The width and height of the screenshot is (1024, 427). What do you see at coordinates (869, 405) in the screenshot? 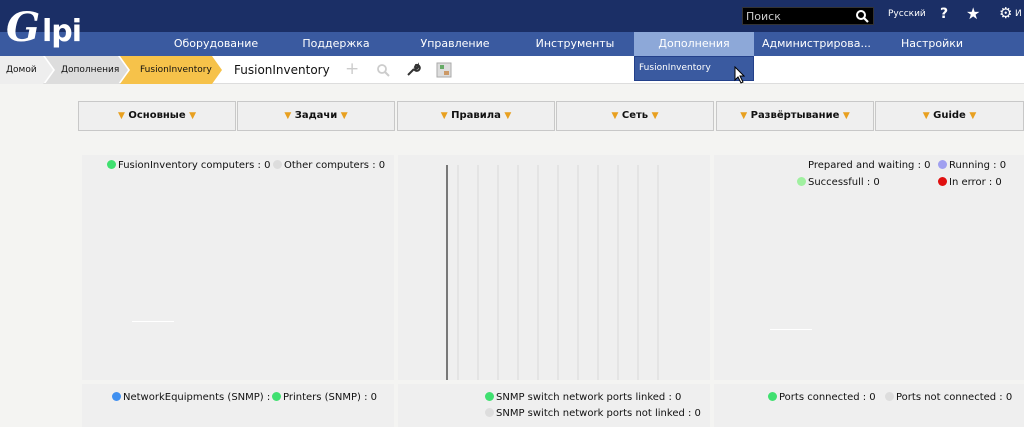
I see `panel-ports` at bounding box center [869, 405].